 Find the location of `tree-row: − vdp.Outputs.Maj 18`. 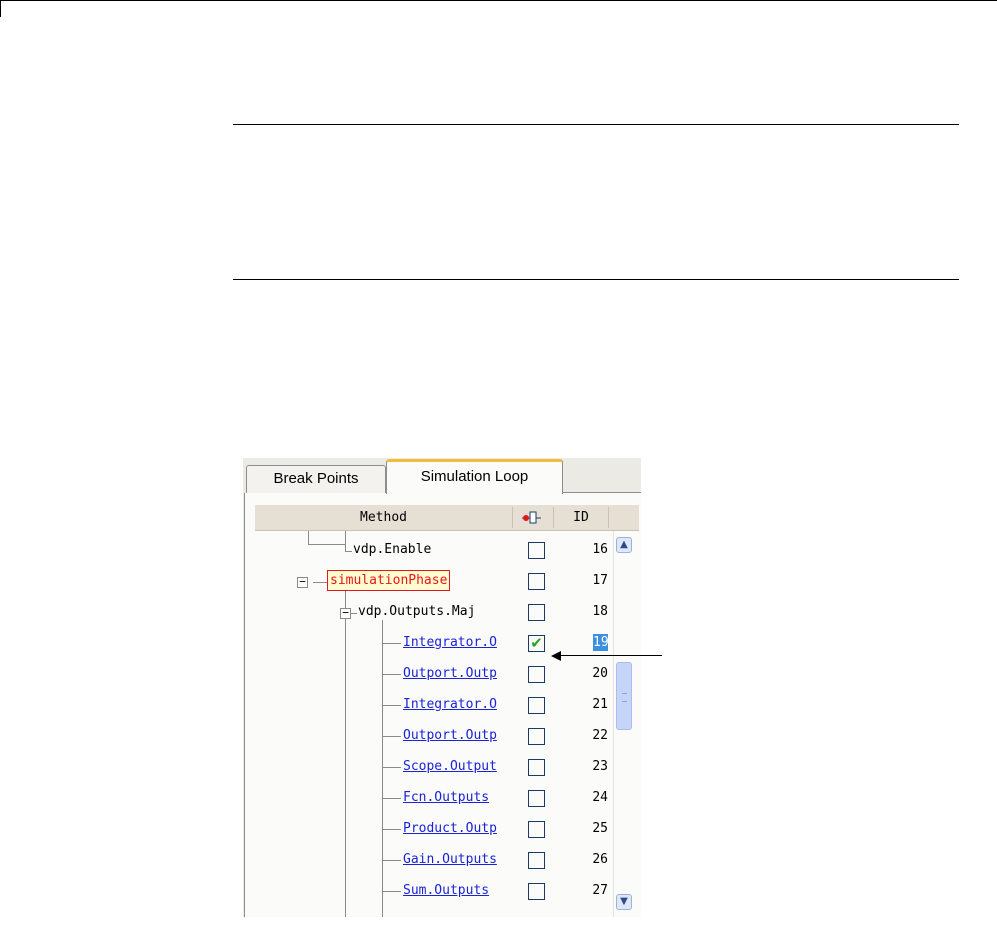

tree-row: − vdp.Outputs.Maj 18 is located at coordinates (433, 612).